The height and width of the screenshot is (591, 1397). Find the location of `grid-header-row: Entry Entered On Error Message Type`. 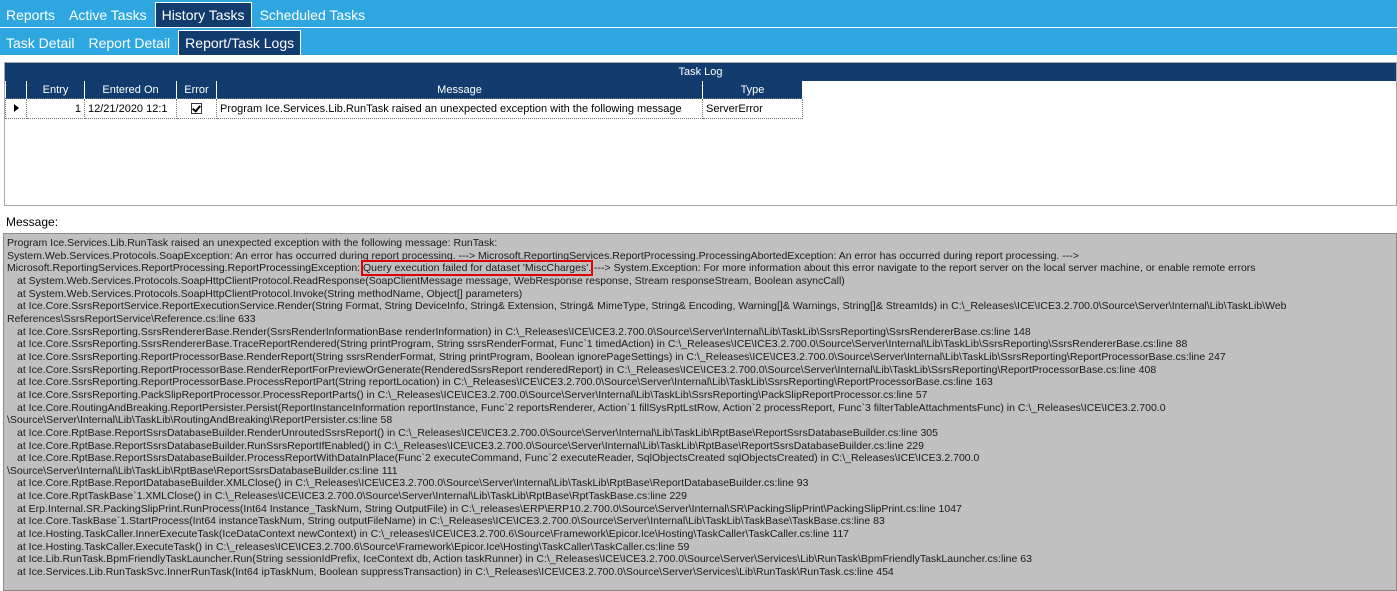

grid-header-row: Entry Entered On Error Message Type is located at coordinates (404, 90).